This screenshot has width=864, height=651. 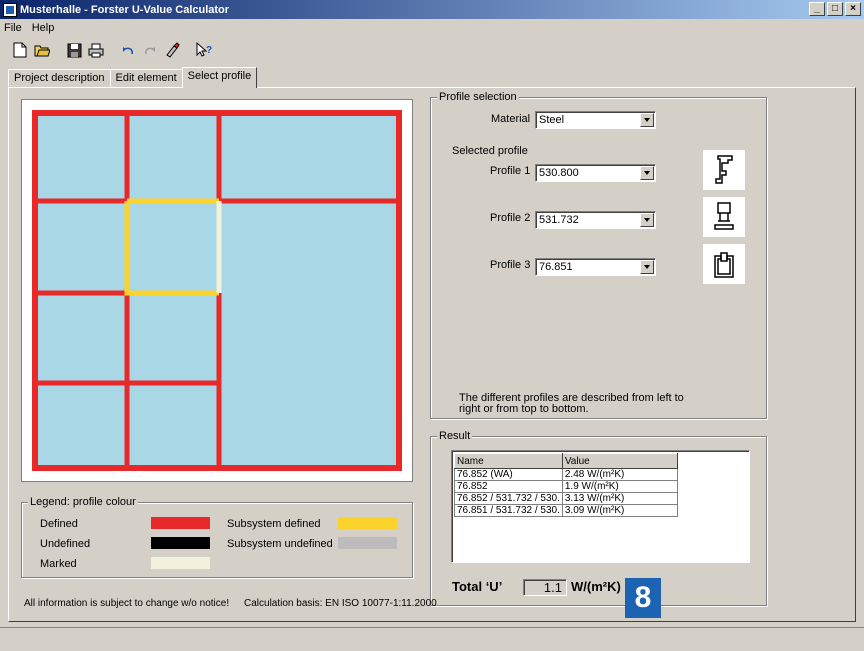 I want to click on maximize-button: □, so click(x=835, y=9).